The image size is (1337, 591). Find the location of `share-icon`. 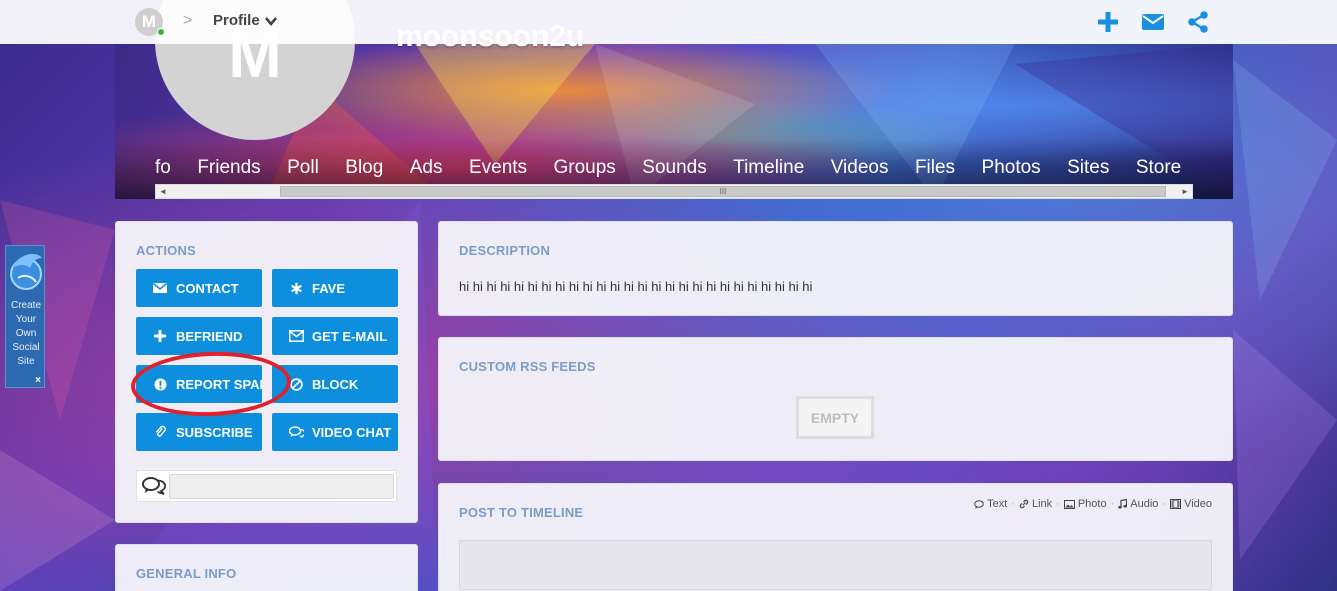

share-icon is located at coordinates (1198, 22).